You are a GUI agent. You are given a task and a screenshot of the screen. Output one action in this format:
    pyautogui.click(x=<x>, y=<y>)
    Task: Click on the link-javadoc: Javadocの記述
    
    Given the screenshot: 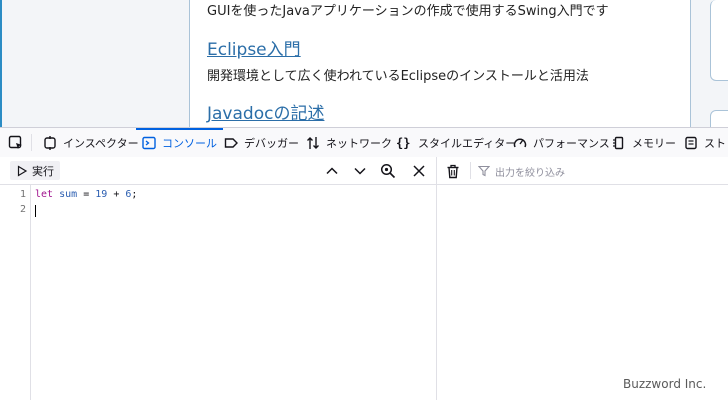 What is the action you would take?
    pyautogui.click(x=265, y=111)
    